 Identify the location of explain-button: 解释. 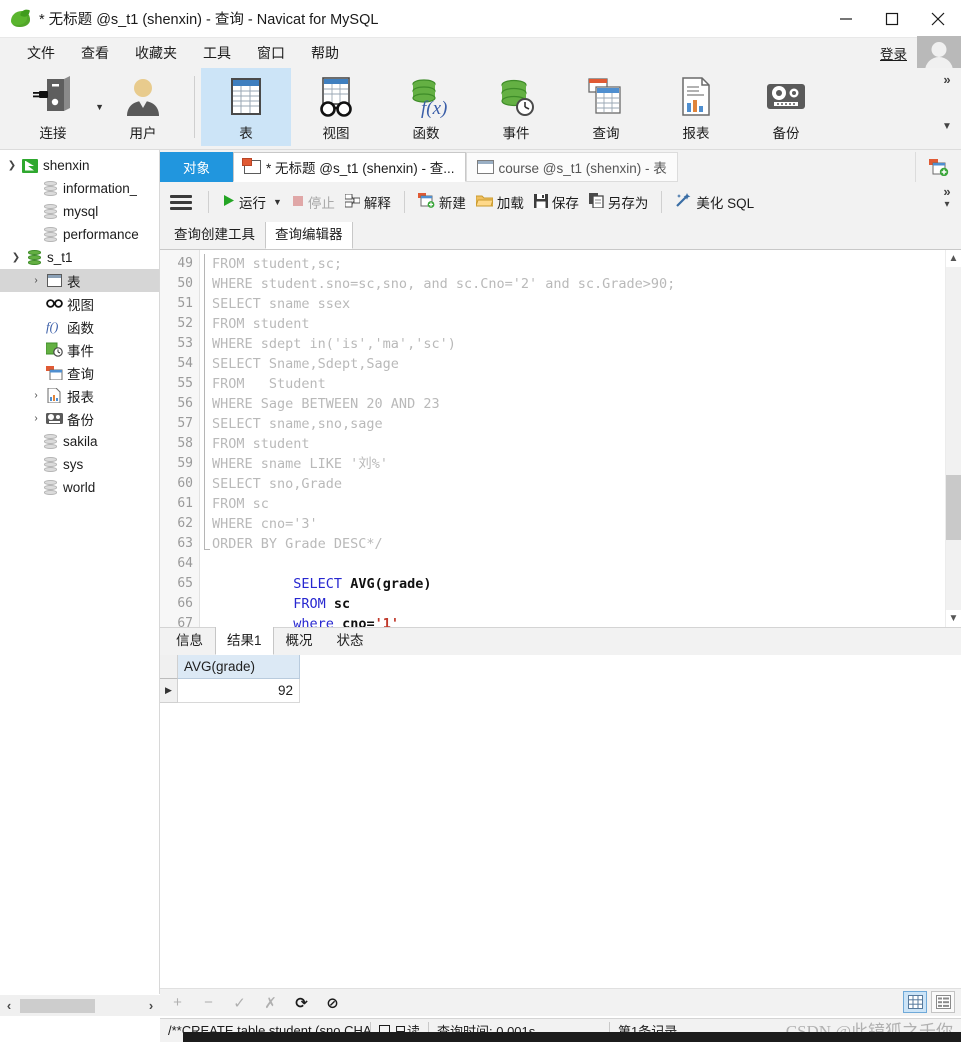
(368, 202).